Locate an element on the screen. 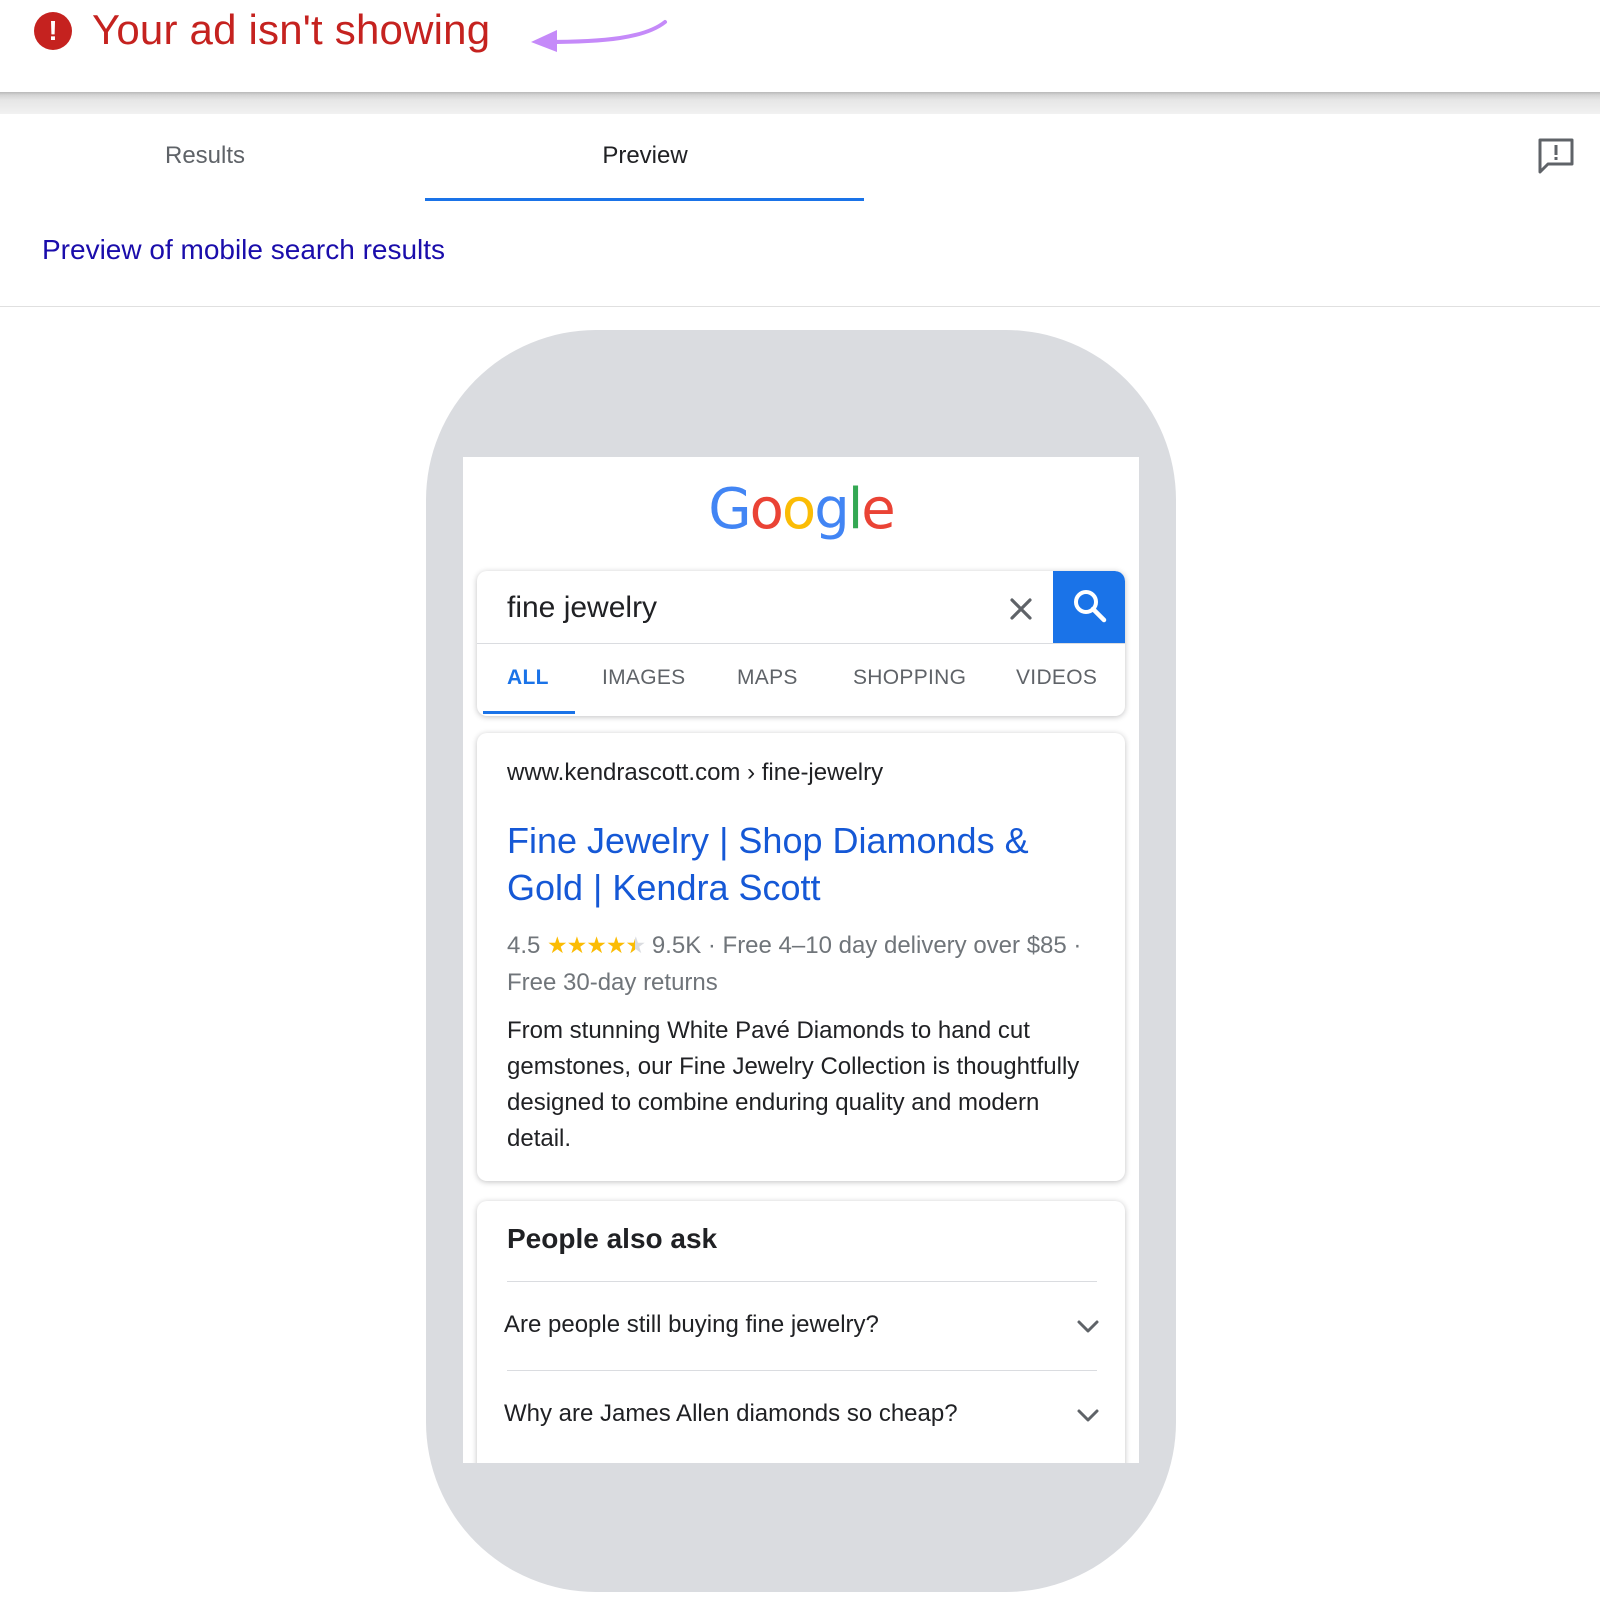 The image size is (1600, 1599). logo-letter: G is located at coordinates (729, 509).